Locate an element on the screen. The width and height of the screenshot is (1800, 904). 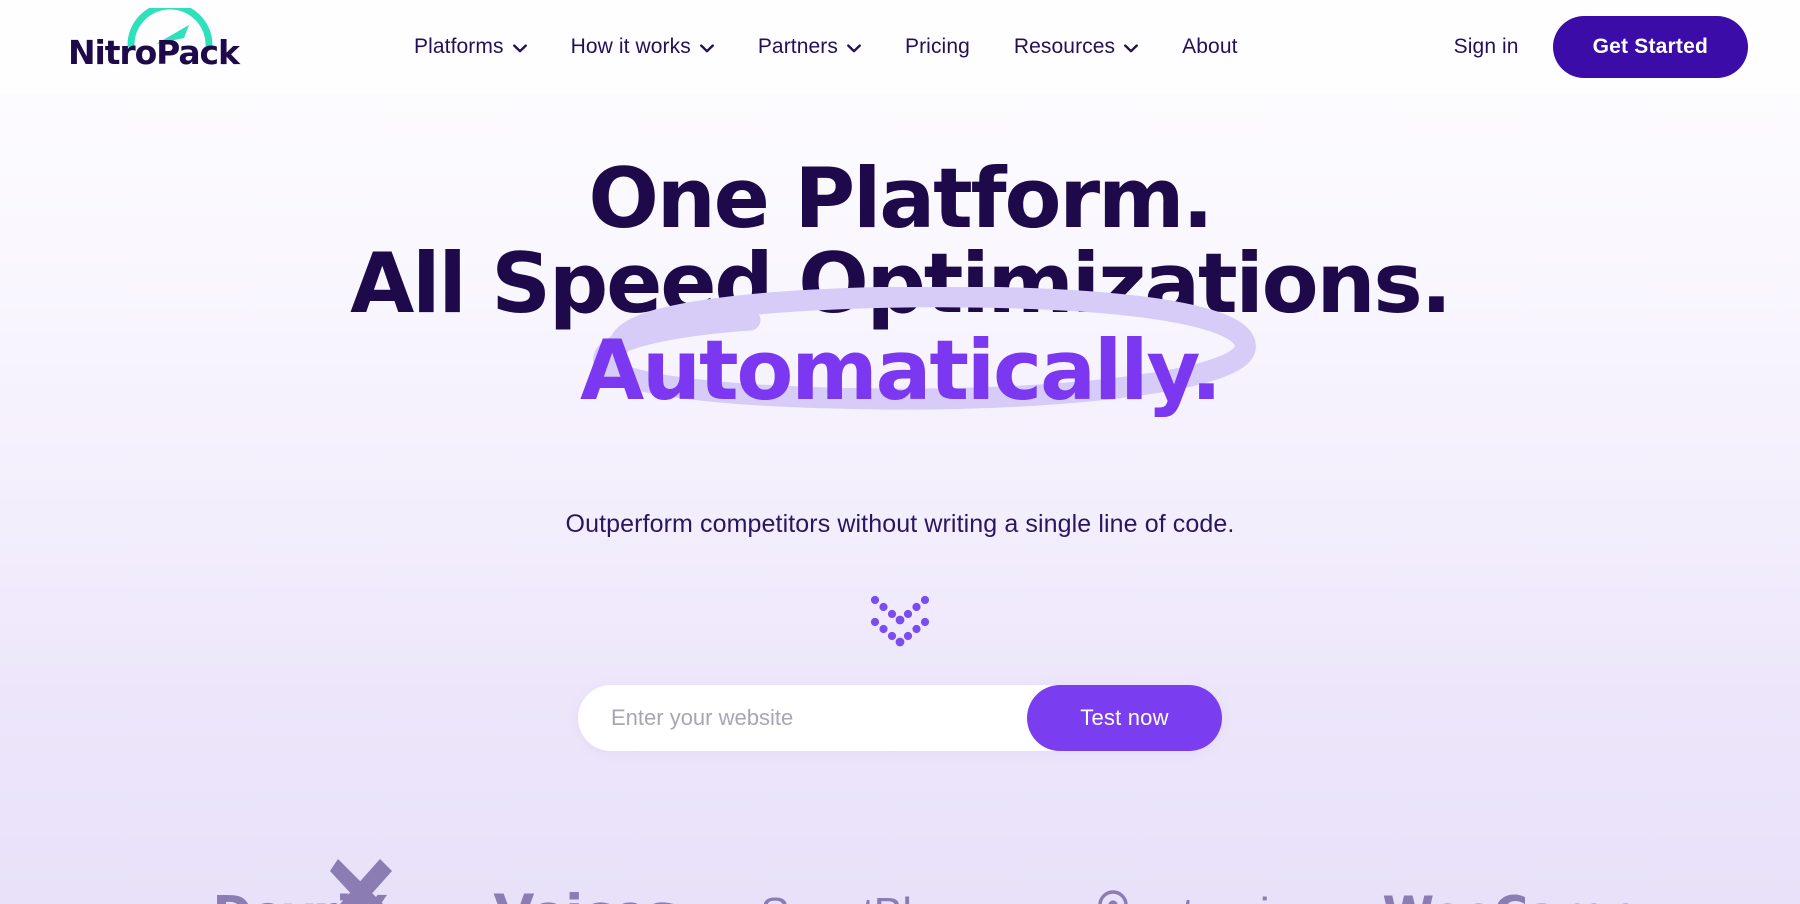
partnerize-p-mark-icon is located at coordinates (1113, 897).